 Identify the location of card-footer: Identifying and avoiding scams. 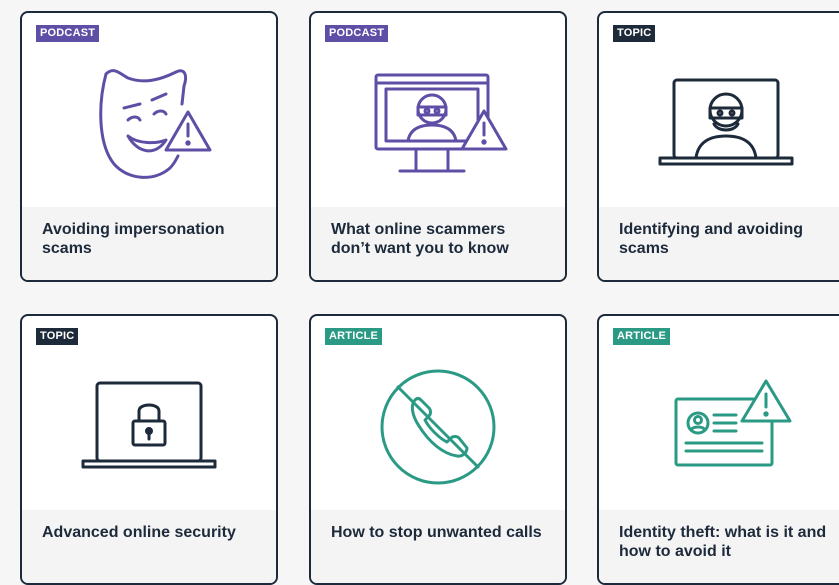
(719, 243).